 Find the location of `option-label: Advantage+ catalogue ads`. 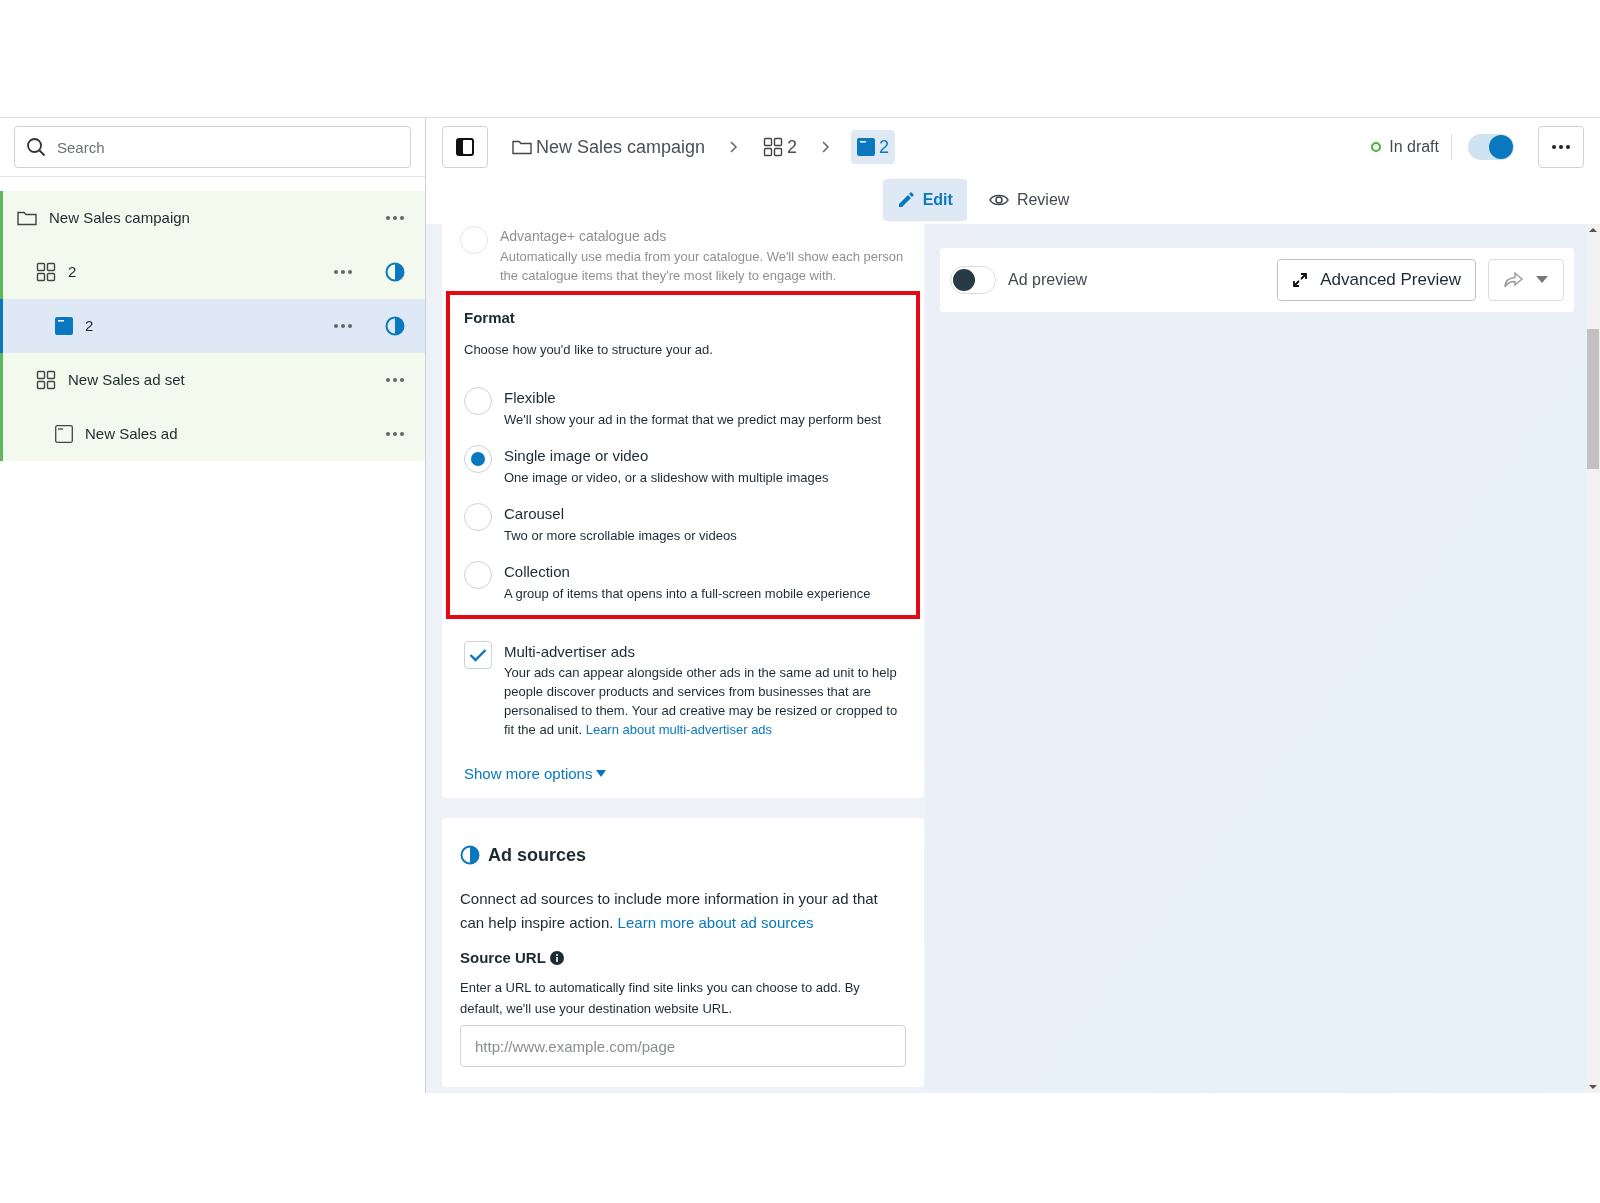

option-label: Advantage+ catalogue ads is located at coordinates (584, 236).